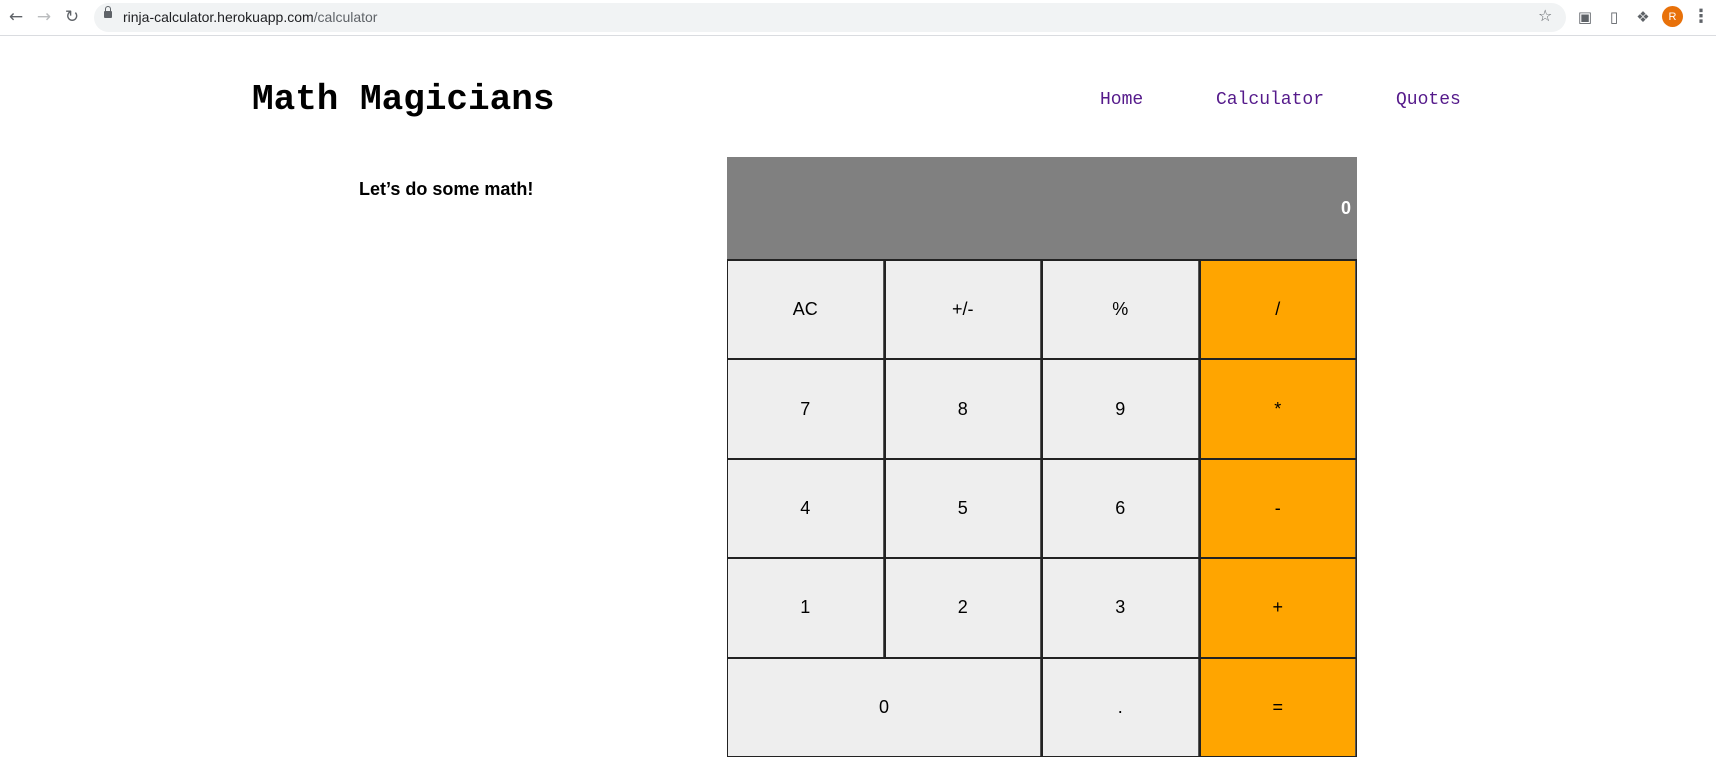  Describe the element at coordinates (403, 99) in the screenshot. I see `site-brand: Math Magicians` at that location.